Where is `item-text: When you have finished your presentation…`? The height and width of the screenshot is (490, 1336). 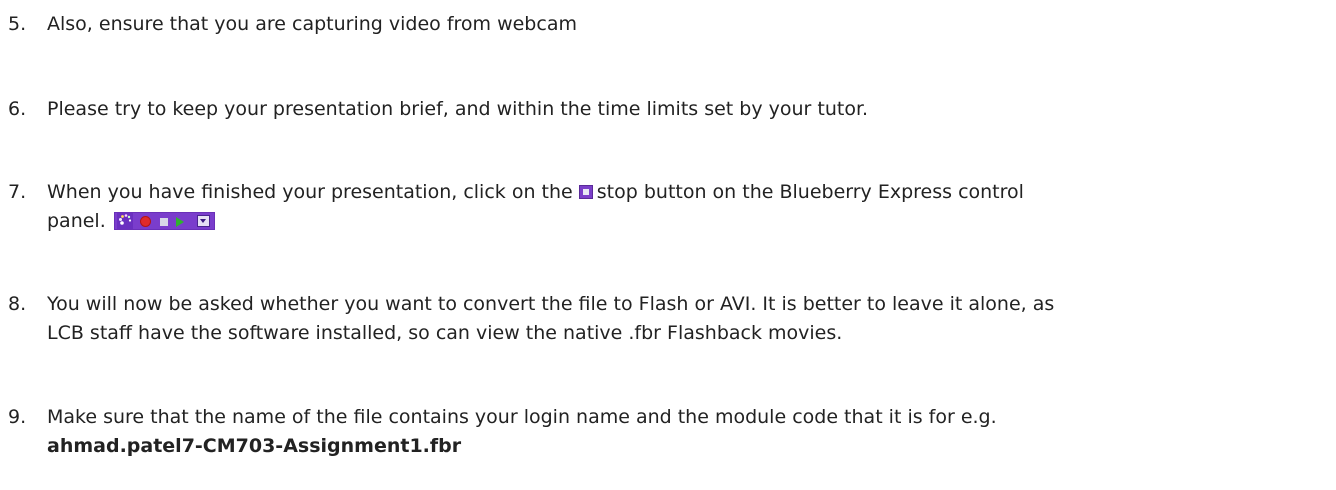
item-text: When you have finished your presentation… is located at coordinates (535, 206).